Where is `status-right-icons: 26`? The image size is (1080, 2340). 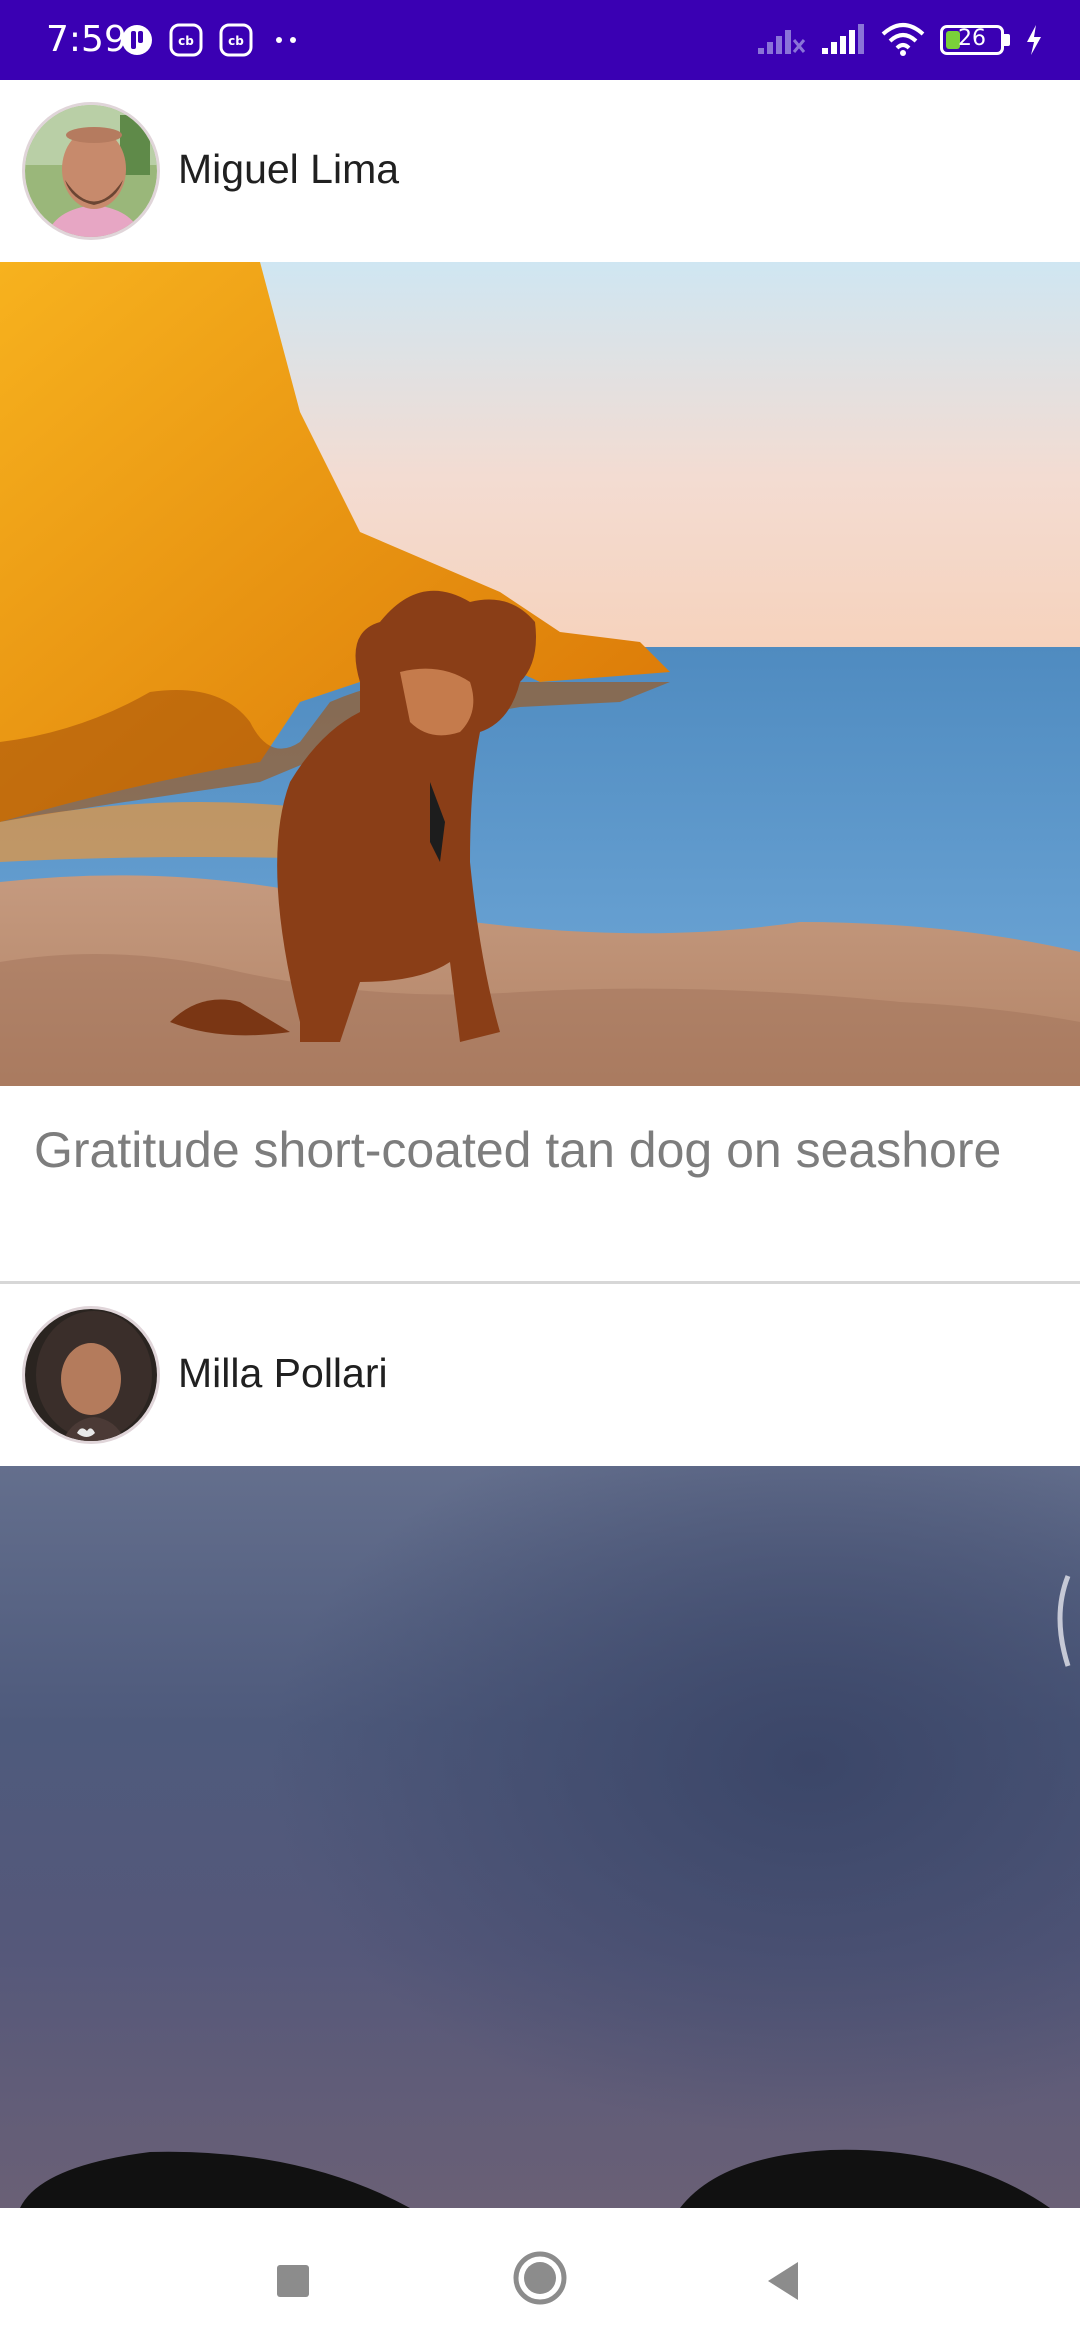 status-right-icons: 26 is located at coordinates (900, 40).